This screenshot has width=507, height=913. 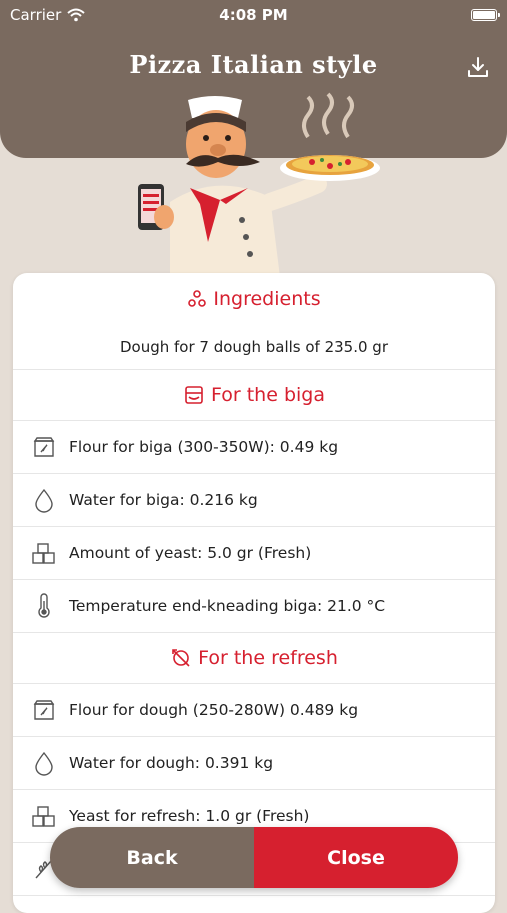 What do you see at coordinates (227, 606) in the screenshot?
I see `biga-temperature-text: Temperature end-kneading biga: 21.0 °C` at bounding box center [227, 606].